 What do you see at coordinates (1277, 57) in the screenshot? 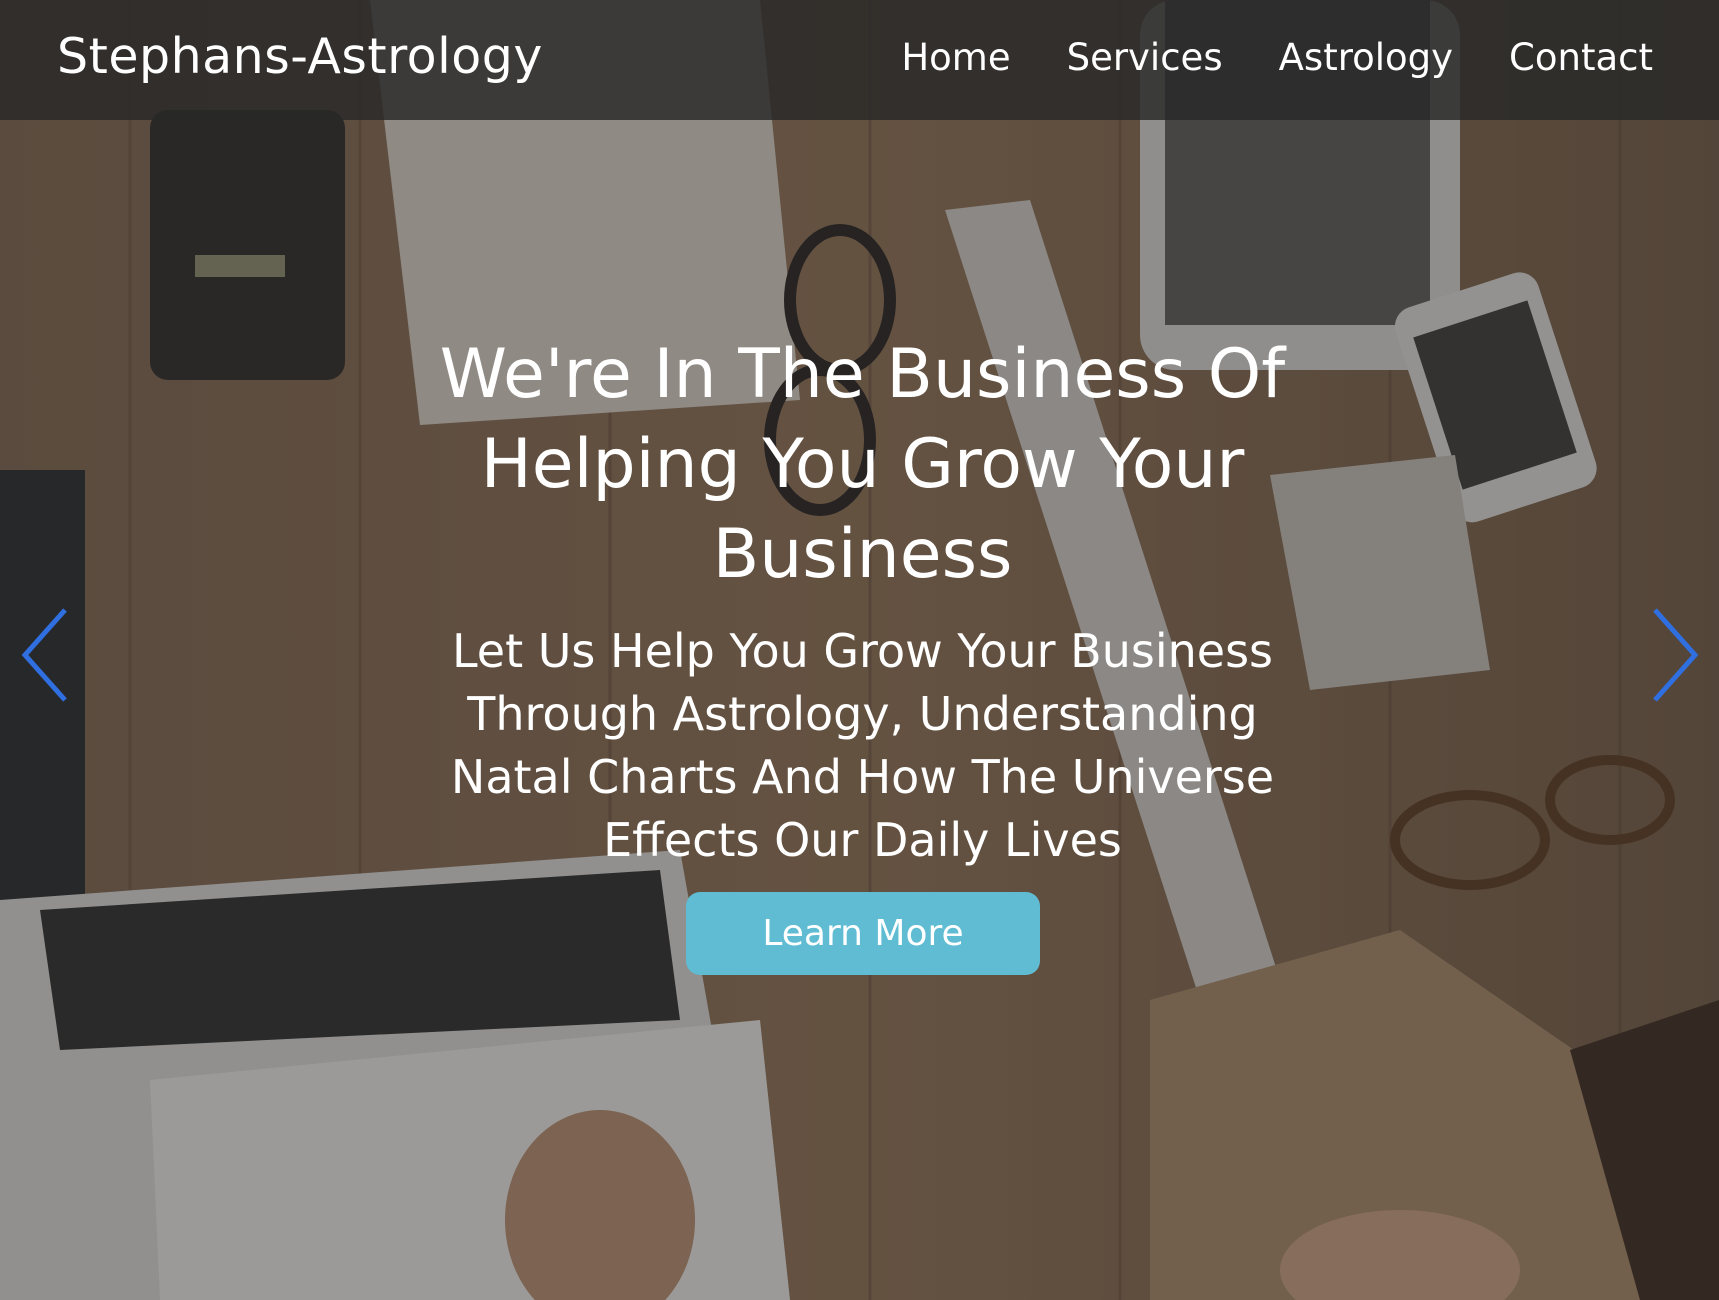
I see `nav-menu: Home Services Astrology Contact` at bounding box center [1277, 57].